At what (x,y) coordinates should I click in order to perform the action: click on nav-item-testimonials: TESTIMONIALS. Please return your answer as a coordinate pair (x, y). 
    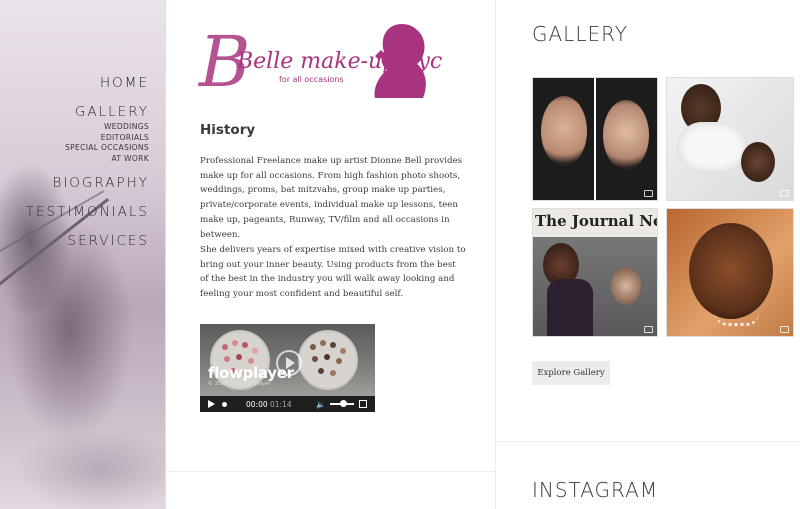
    Looking at the image, I should click on (87, 212).